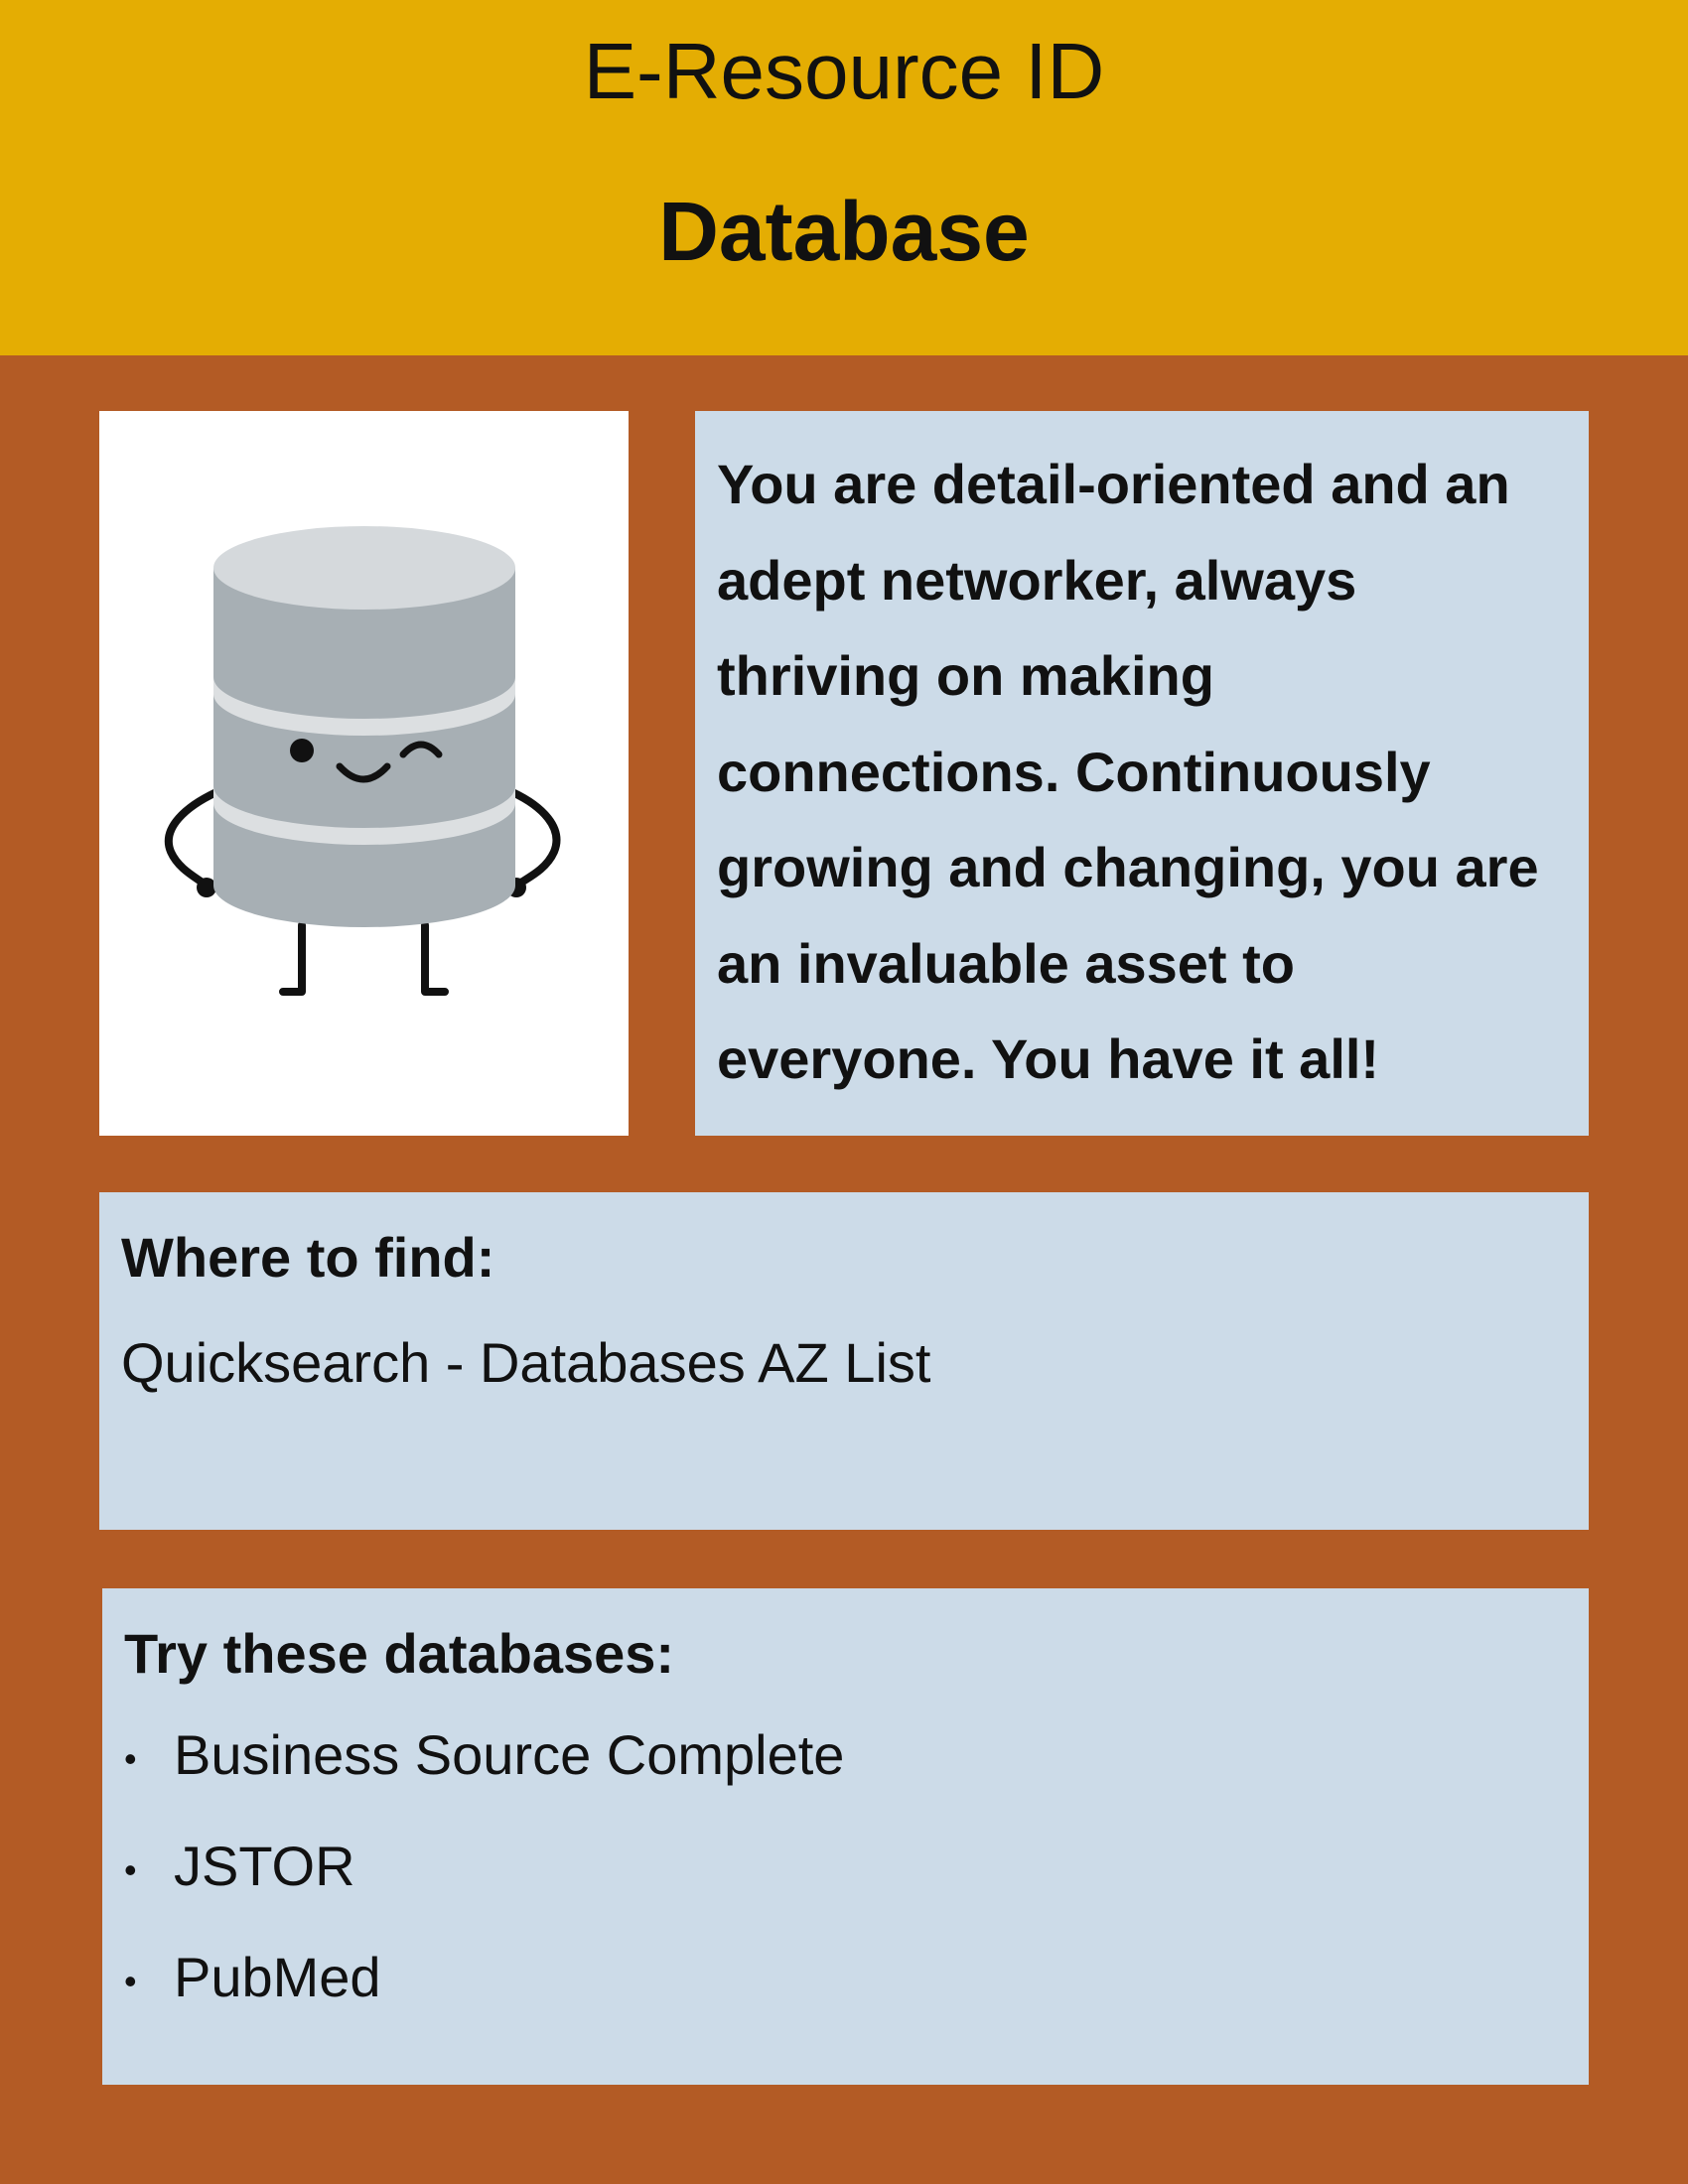  Describe the element at coordinates (264, 1866) in the screenshot. I see `database-name: JSTOR` at that location.